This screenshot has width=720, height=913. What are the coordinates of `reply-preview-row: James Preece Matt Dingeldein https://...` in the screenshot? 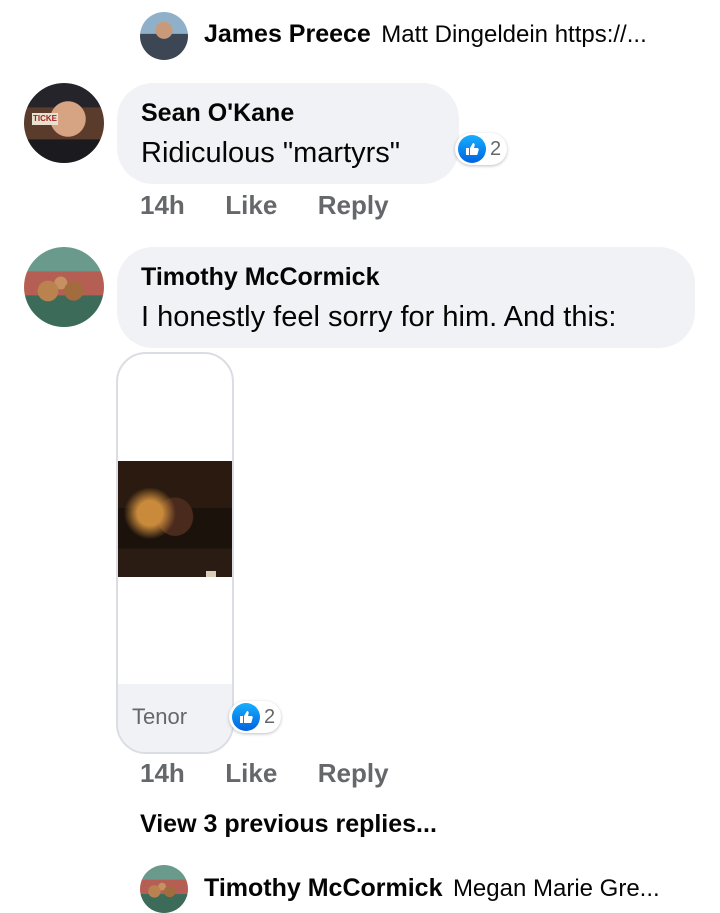 It's located at (454, 34).